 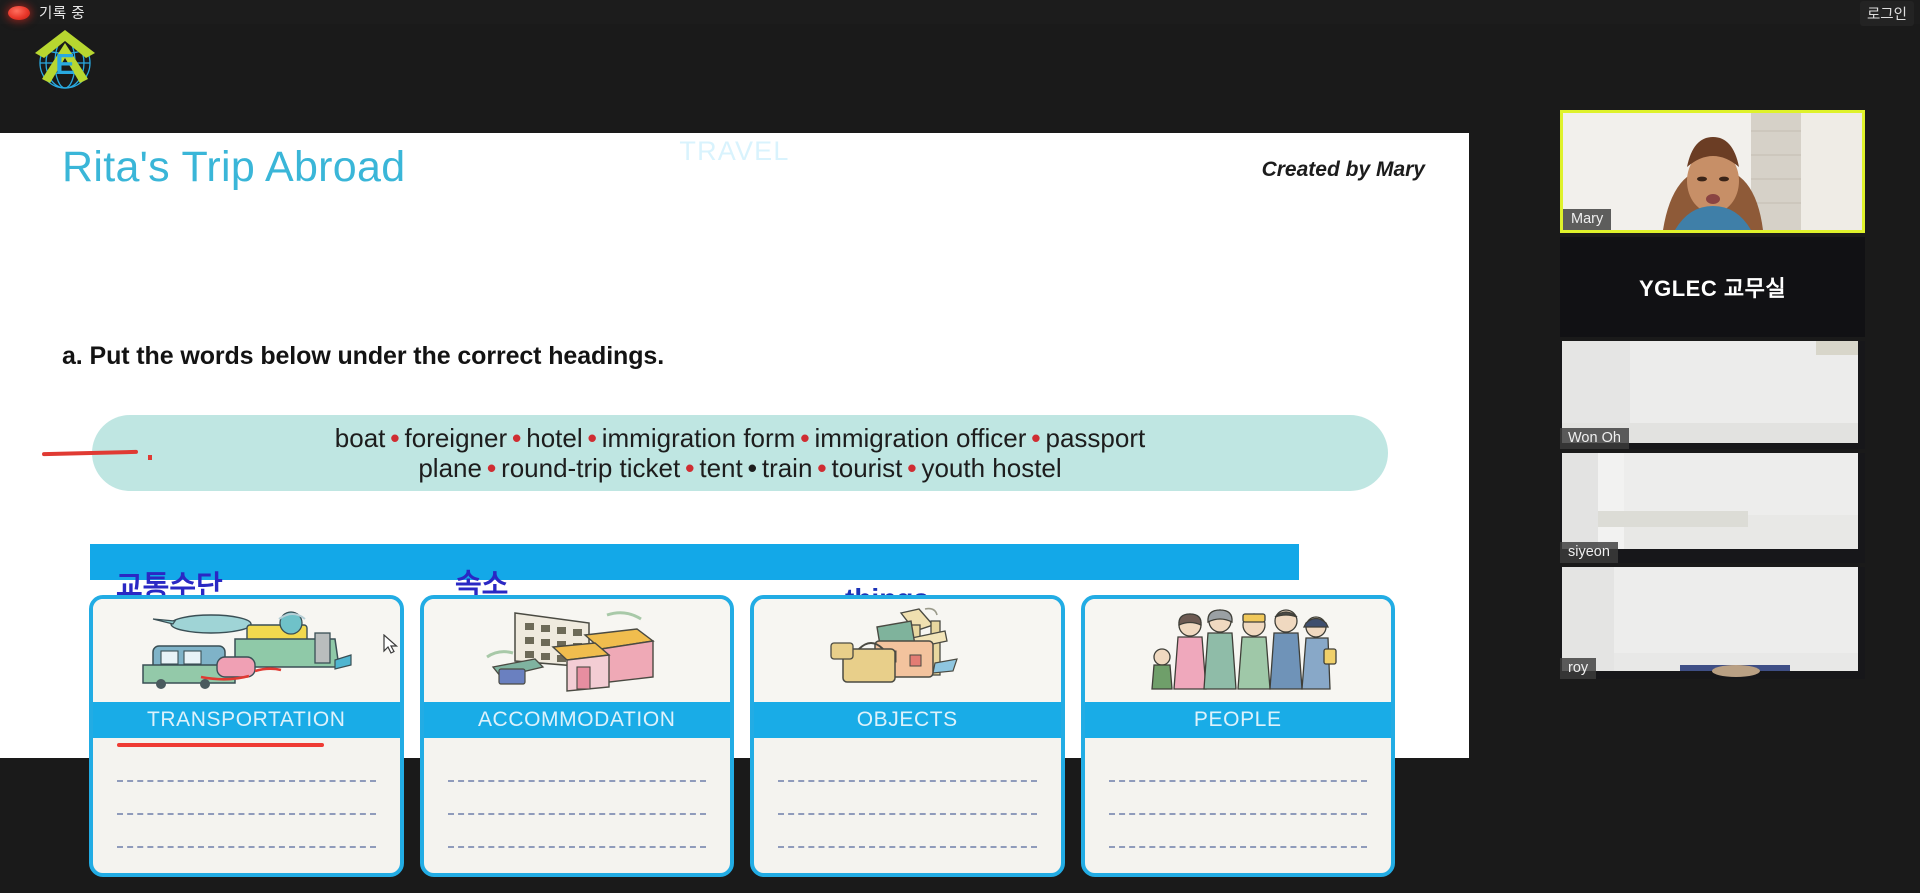 What do you see at coordinates (1587, 219) in the screenshot?
I see `participant-name-label: Mary` at bounding box center [1587, 219].